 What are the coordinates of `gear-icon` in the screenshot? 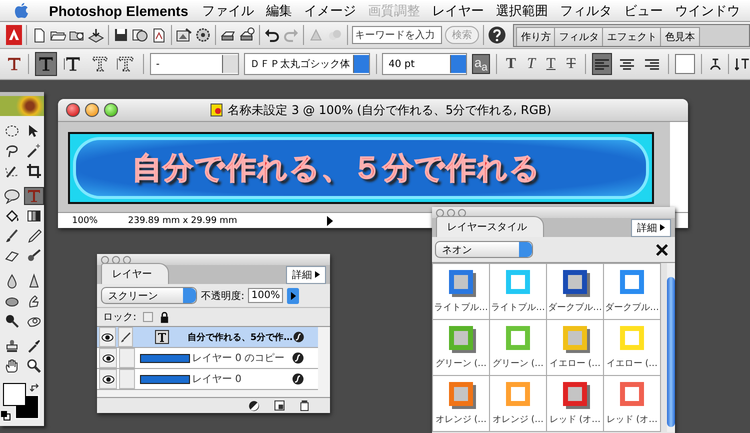 It's located at (203, 35).